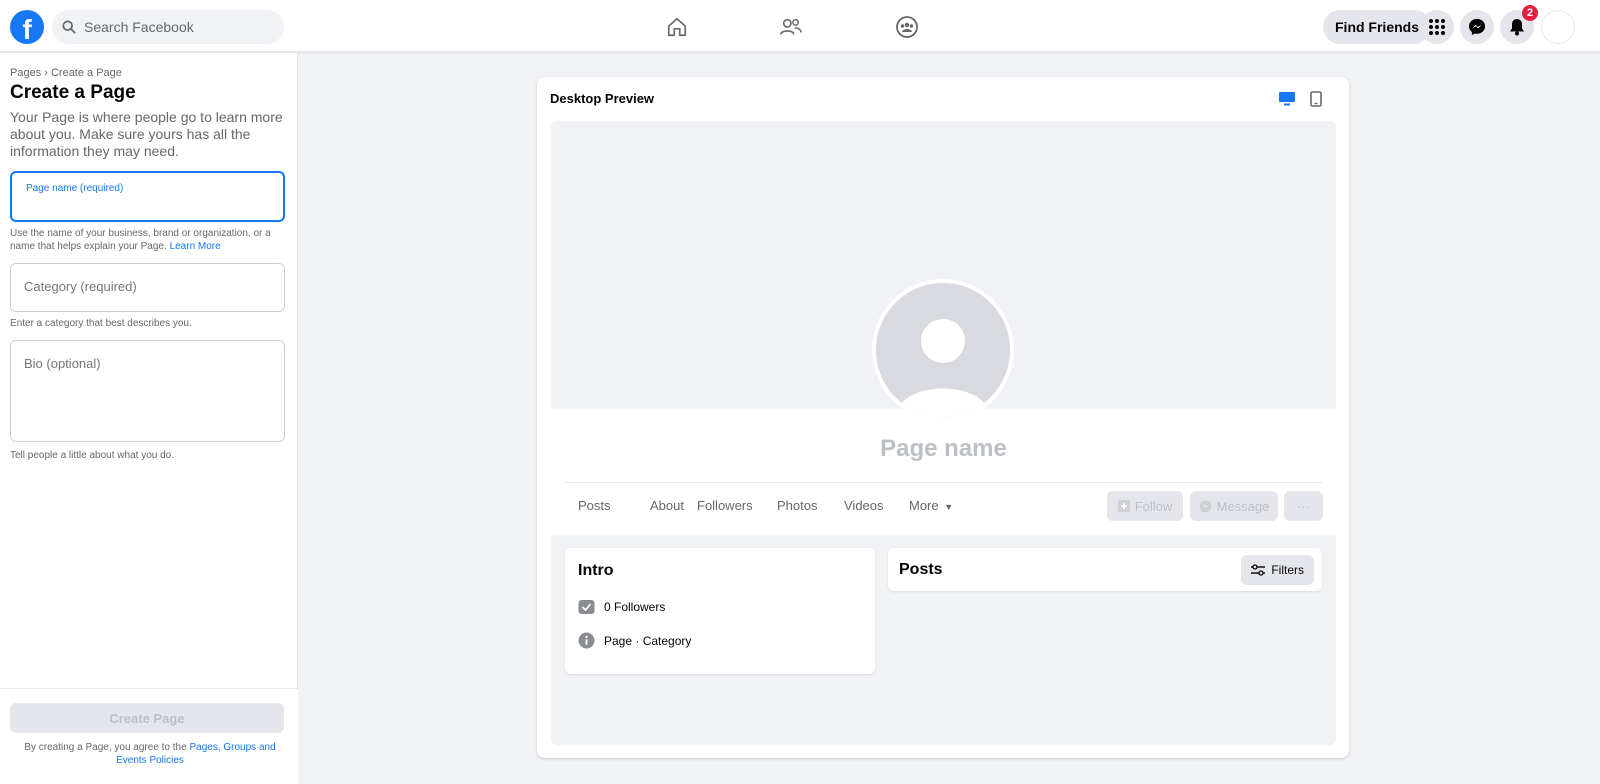 The height and width of the screenshot is (784, 1600). Describe the element at coordinates (179, 27) in the screenshot. I see `search-input` at that location.